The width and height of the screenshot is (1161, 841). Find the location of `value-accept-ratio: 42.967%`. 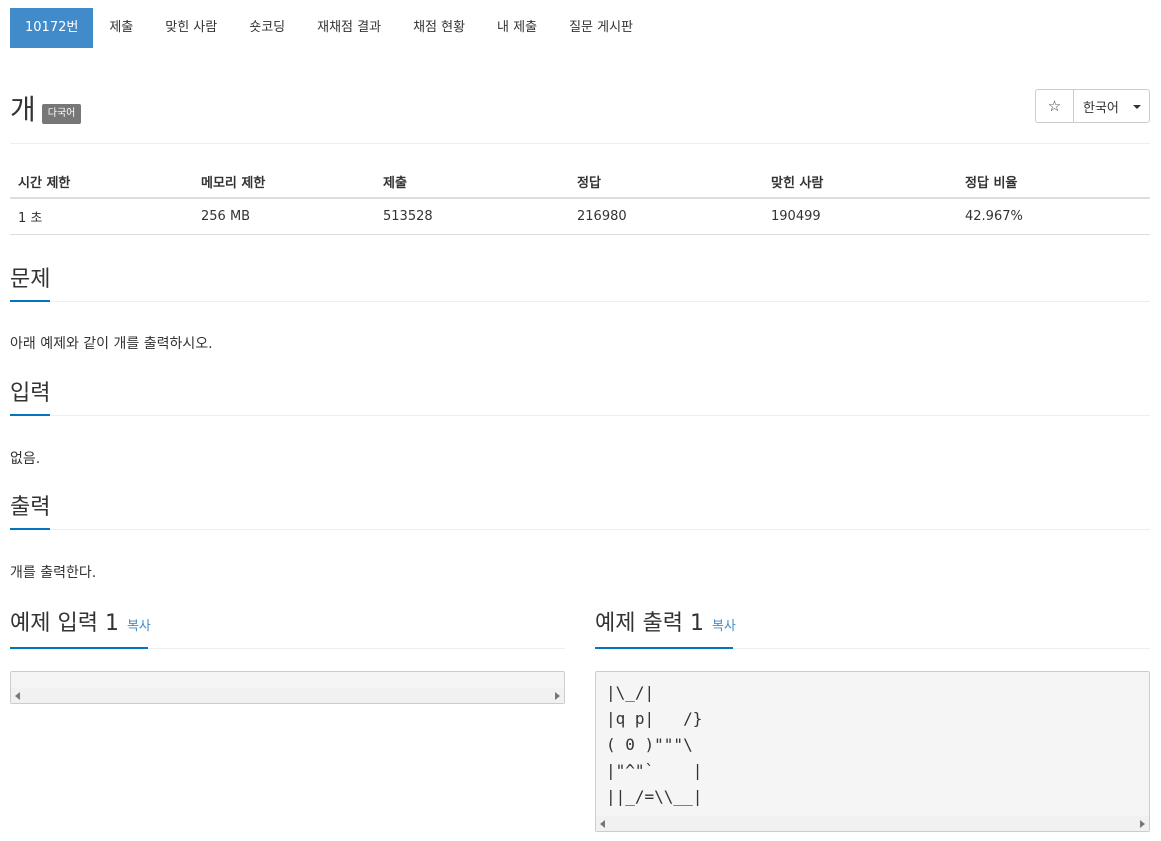

value-accept-ratio: 42.967% is located at coordinates (1053, 216).